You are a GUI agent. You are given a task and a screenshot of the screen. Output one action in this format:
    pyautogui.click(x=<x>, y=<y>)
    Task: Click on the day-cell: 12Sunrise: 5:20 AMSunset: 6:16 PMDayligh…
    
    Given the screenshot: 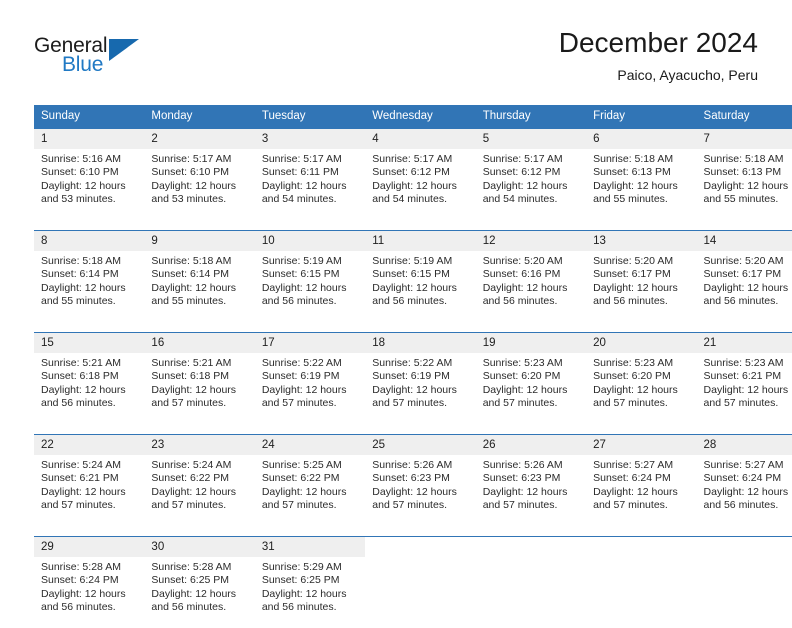 What is the action you would take?
    pyautogui.click(x=531, y=276)
    